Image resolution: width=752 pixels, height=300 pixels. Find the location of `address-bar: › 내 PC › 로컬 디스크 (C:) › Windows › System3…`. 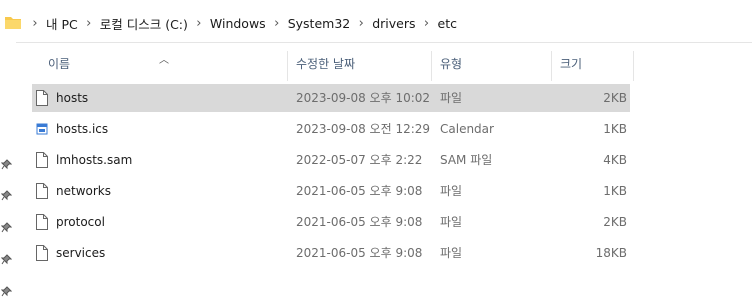

address-bar: › 내 PC › 로컬 디스크 (C:) › Windows › System3… is located at coordinates (376, 21).